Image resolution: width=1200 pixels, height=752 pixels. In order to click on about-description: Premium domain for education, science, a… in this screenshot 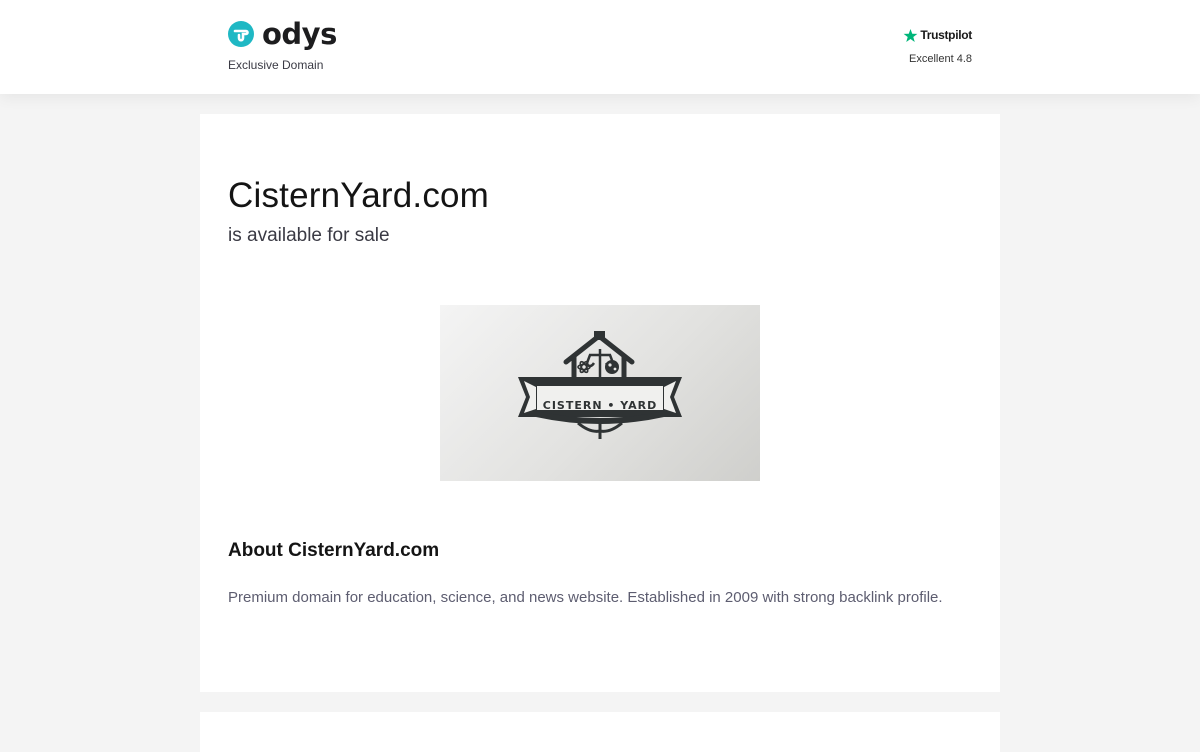, I will do `click(585, 597)`.